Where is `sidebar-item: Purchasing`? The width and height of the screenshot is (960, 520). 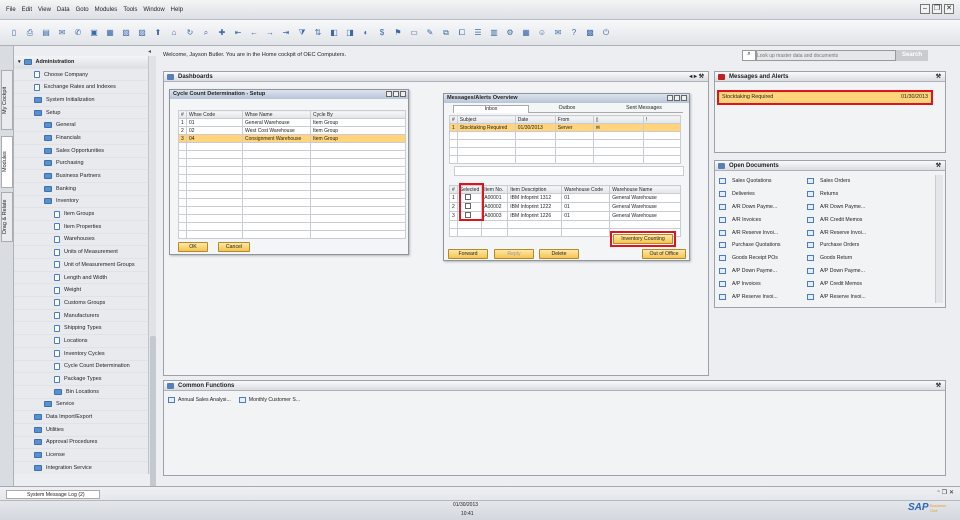
sidebar-item: Purchasing is located at coordinates (84, 164).